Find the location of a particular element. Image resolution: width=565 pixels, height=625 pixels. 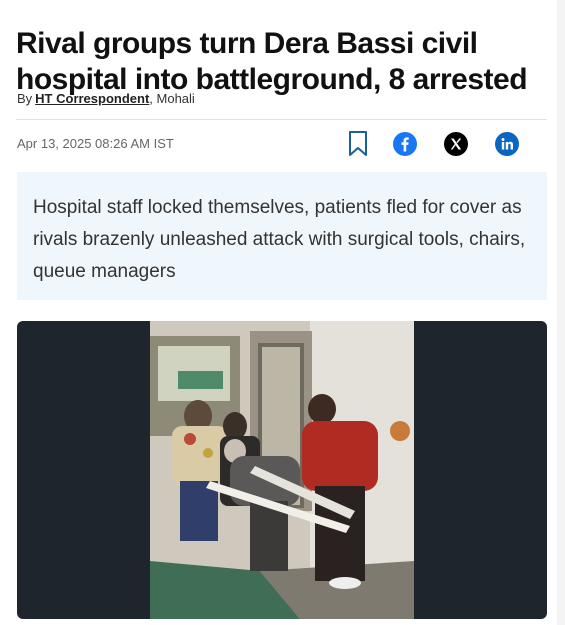

facebook-icon is located at coordinates (405, 144).